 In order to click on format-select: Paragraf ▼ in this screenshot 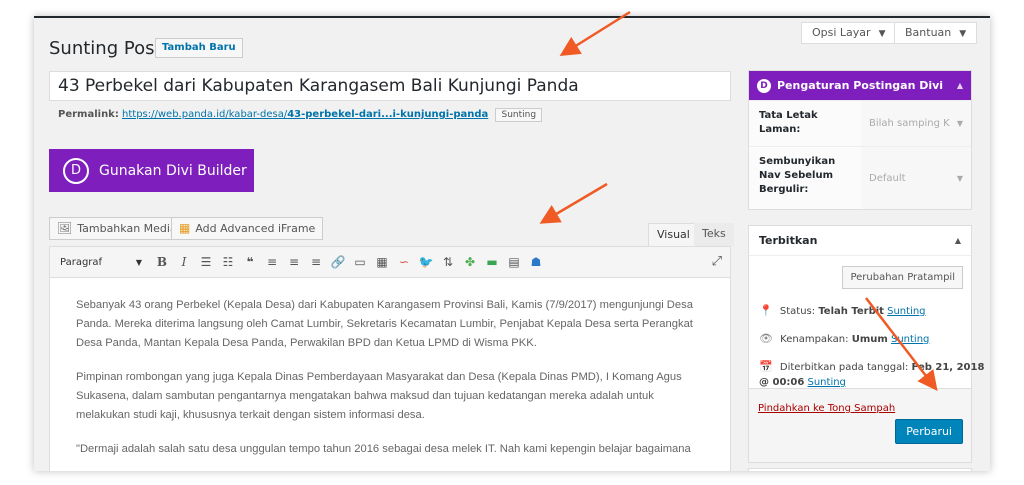, I will do `click(101, 262)`.